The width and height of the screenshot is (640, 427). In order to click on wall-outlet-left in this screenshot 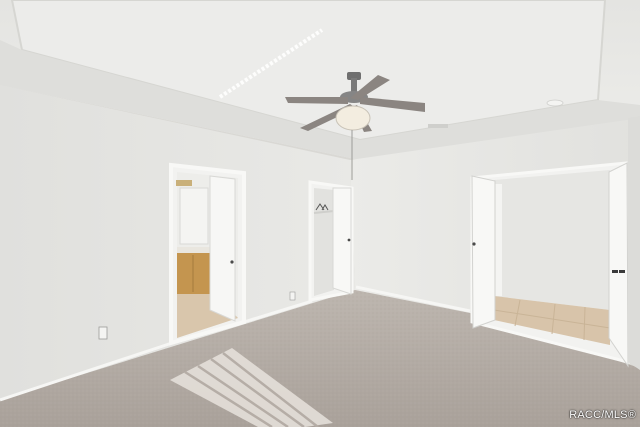, I will do `click(103, 333)`.